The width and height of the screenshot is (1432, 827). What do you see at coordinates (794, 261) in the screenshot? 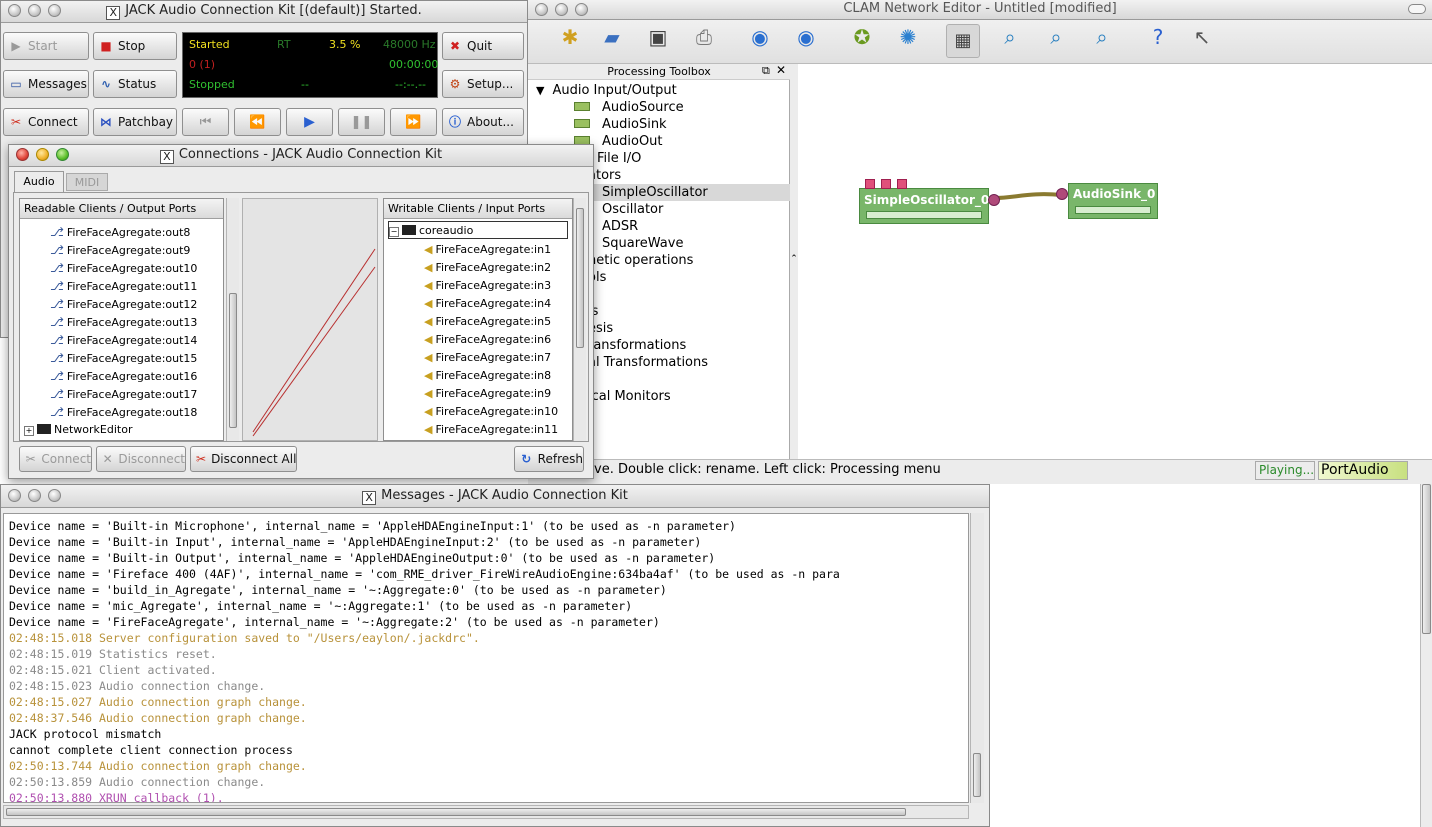
I see `splitter: ⌃` at bounding box center [794, 261].